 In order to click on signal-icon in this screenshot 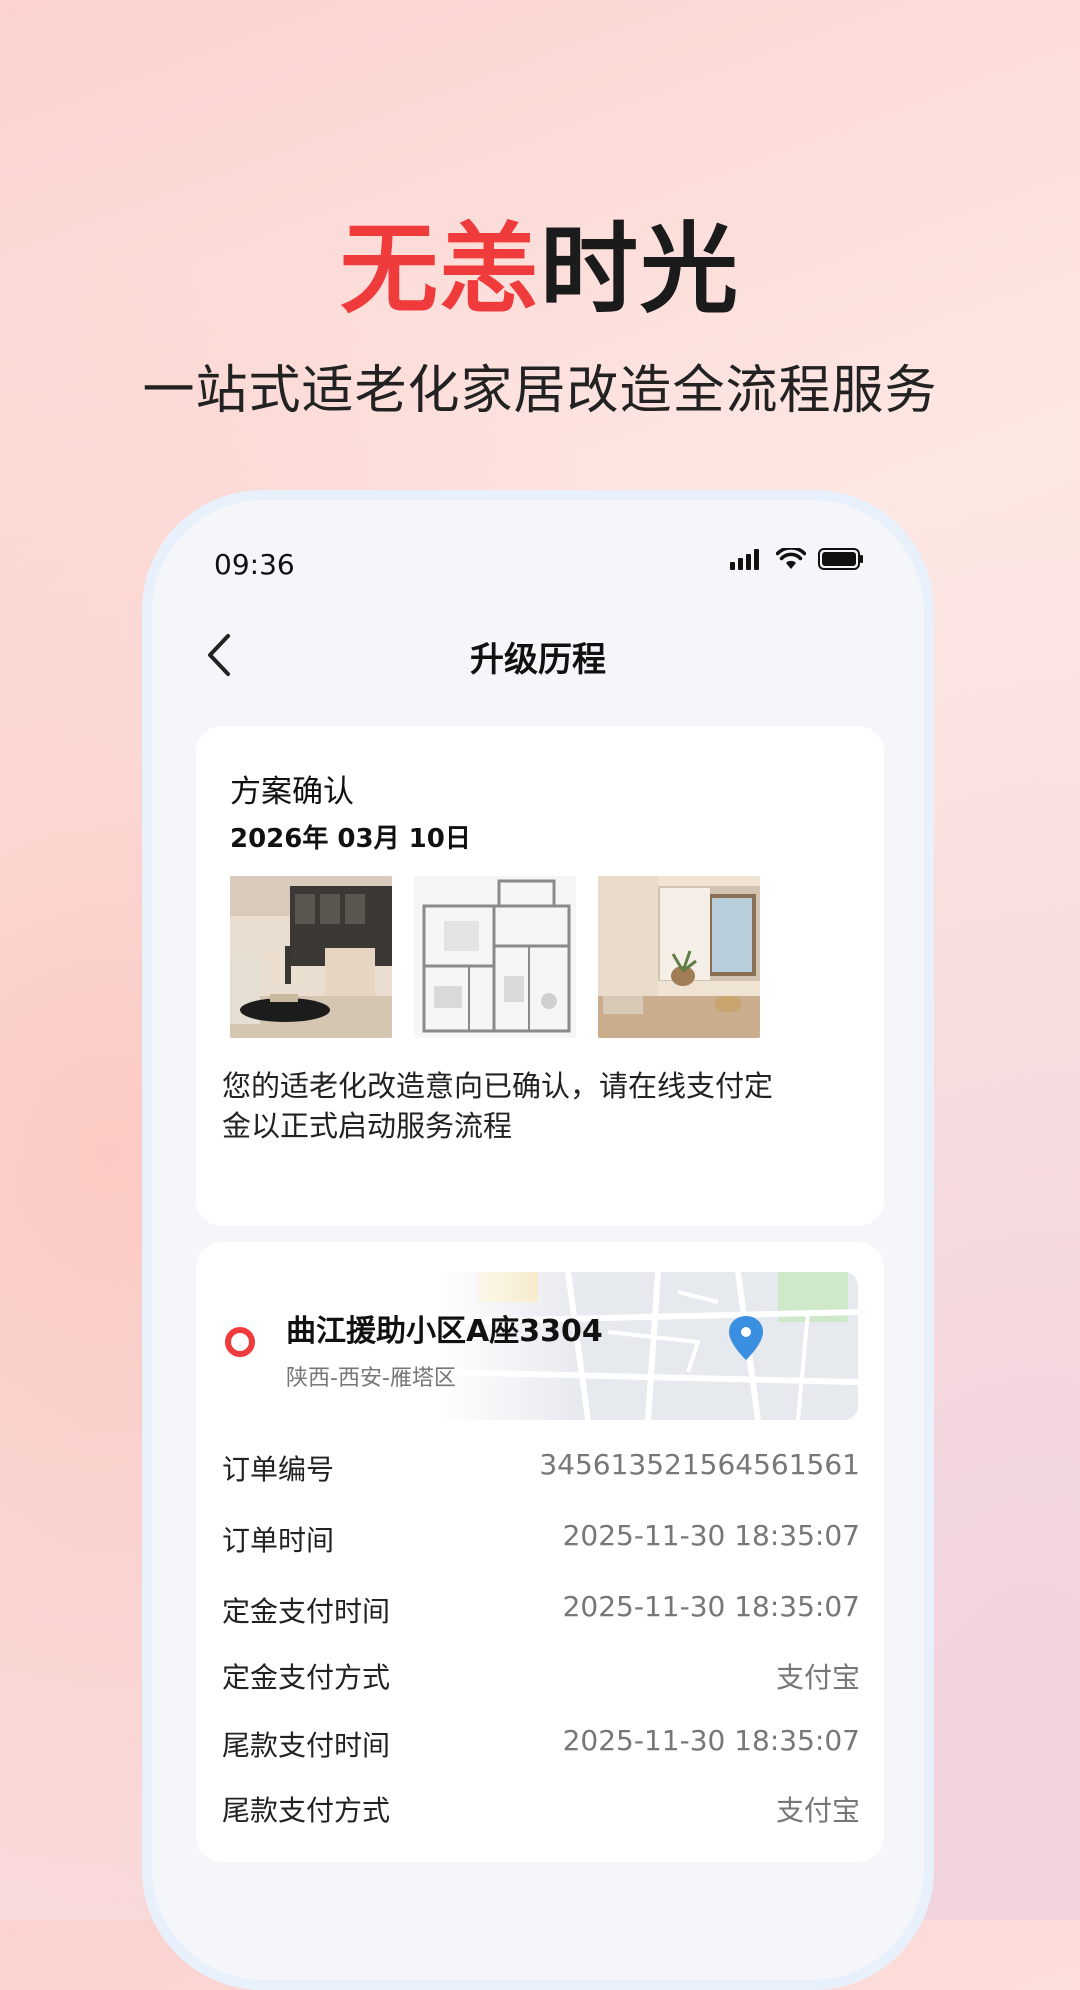, I will do `click(744, 559)`.